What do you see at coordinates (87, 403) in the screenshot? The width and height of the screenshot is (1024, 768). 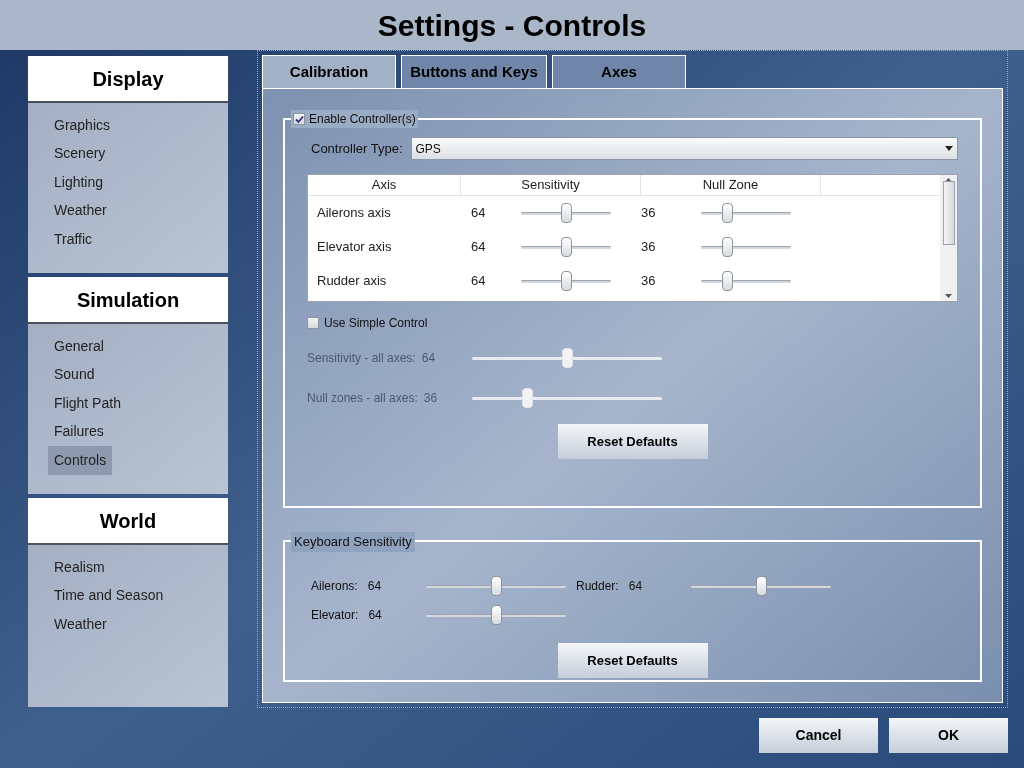 I see `sidebar-item: Flight Path` at bounding box center [87, 403].